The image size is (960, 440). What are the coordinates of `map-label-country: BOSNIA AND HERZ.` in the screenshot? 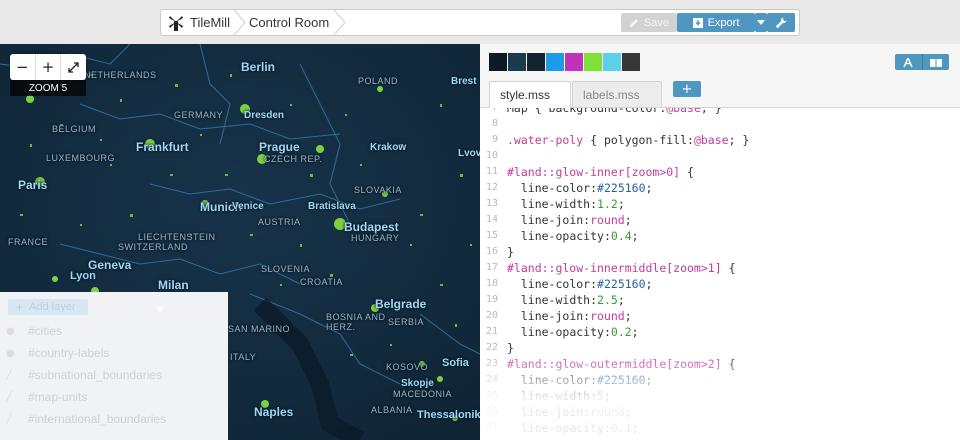 It's located at (356, 322).